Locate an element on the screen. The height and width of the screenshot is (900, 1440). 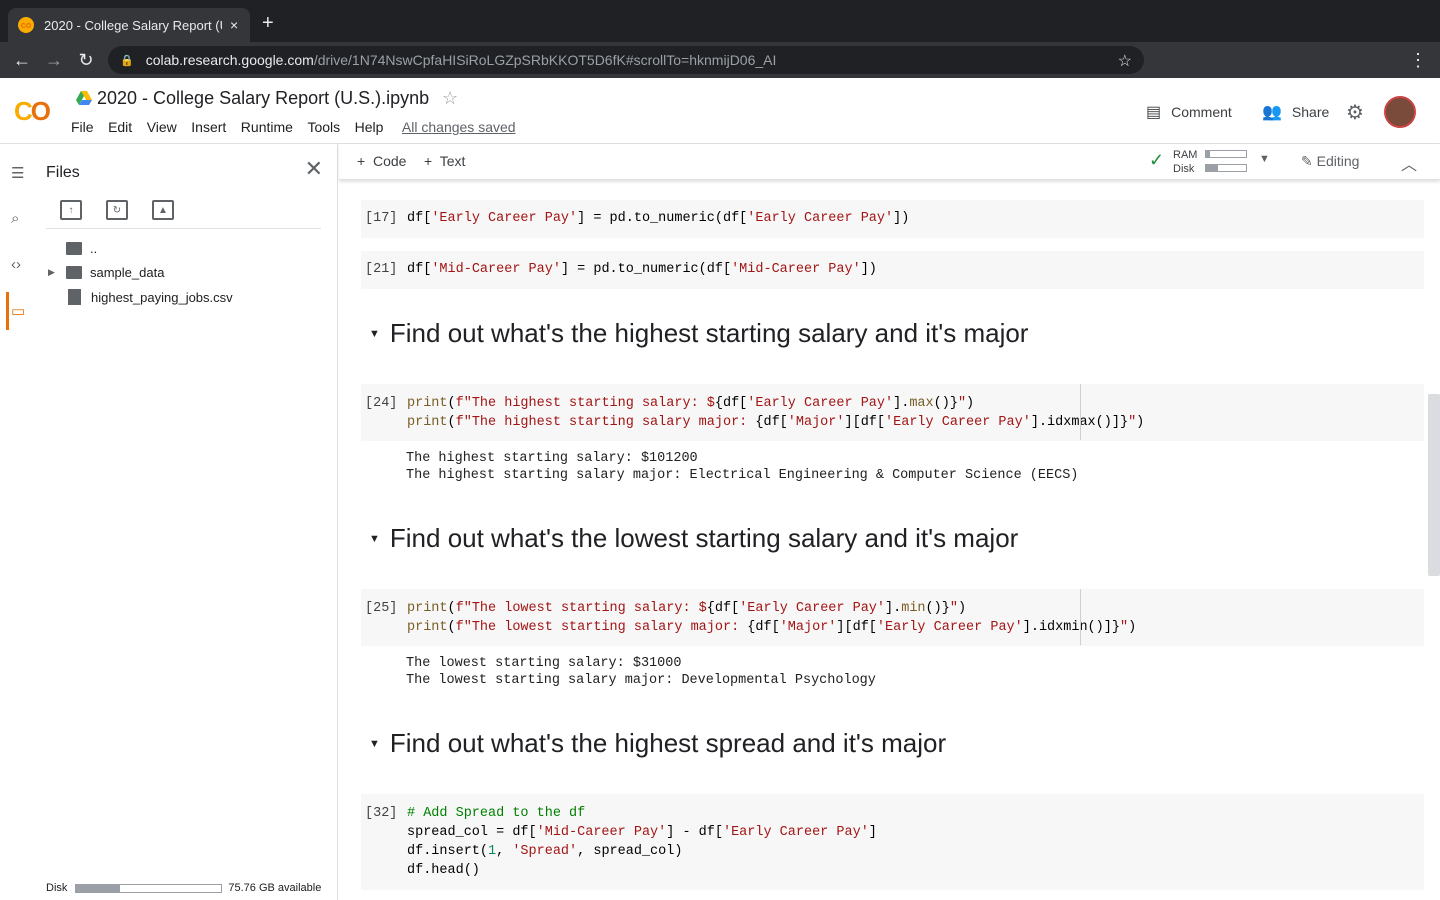
reload-icon: ↻ is located at coordinates (86, 60).